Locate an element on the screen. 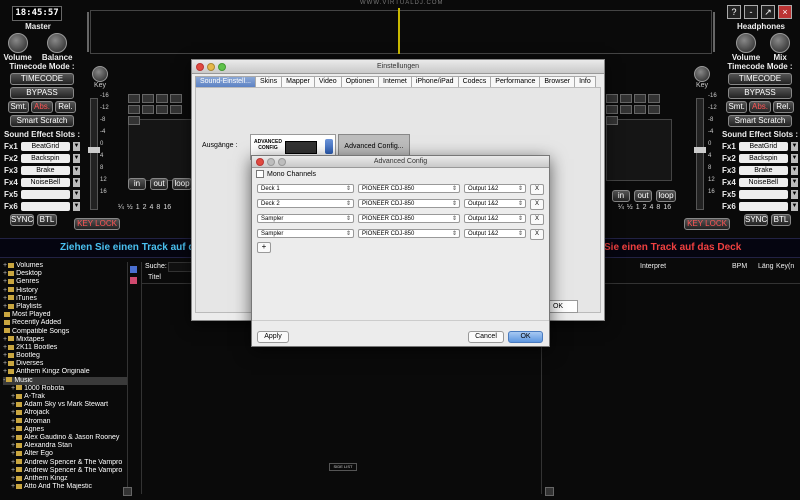 The width and height of the screenshot is (800, 500). fx-slot-select: BeatGrid is located at coordinates (763, 146).